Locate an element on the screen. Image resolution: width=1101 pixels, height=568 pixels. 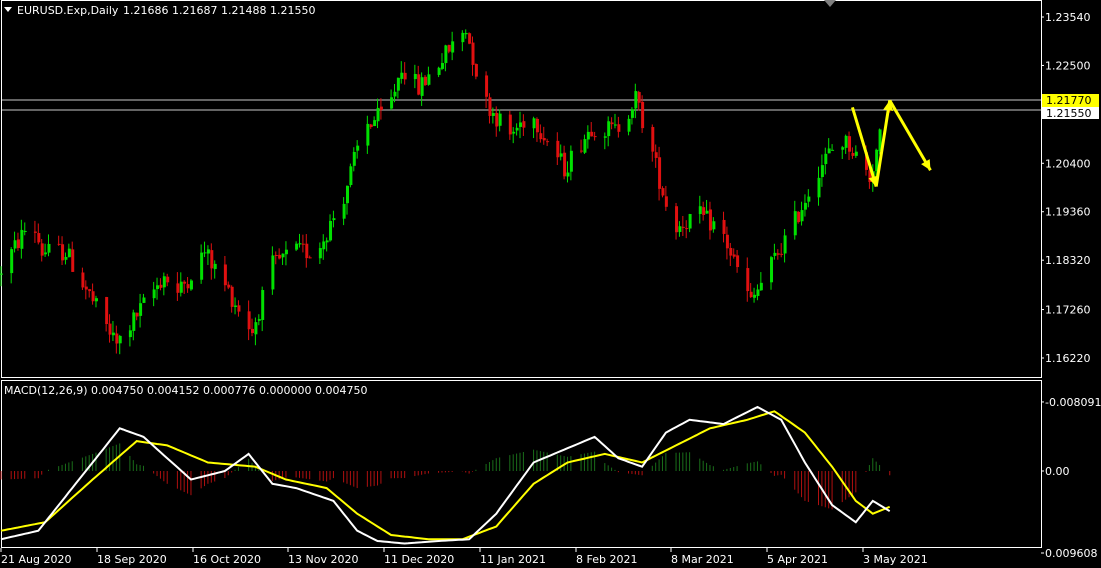
price-tick-label: 1.19360 is located at coordinates (1068, 212).